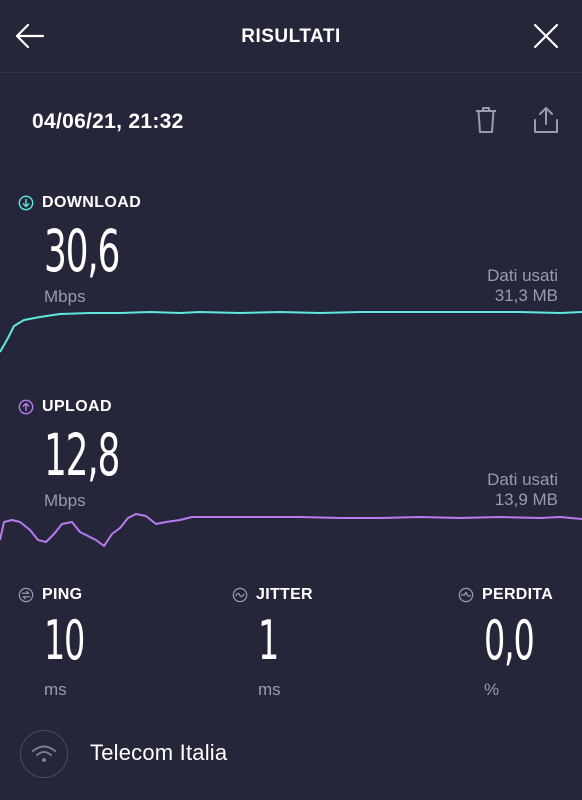  I want to click on loss-value: 0,0, so click(509, 640).